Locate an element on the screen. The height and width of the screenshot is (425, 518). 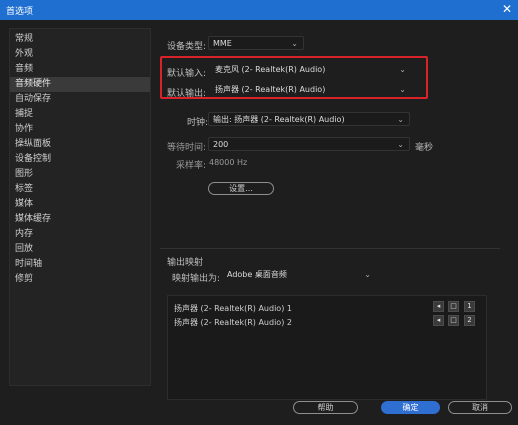
map-output-for-label: 映射输出为: is located at coordinates (196, 279).